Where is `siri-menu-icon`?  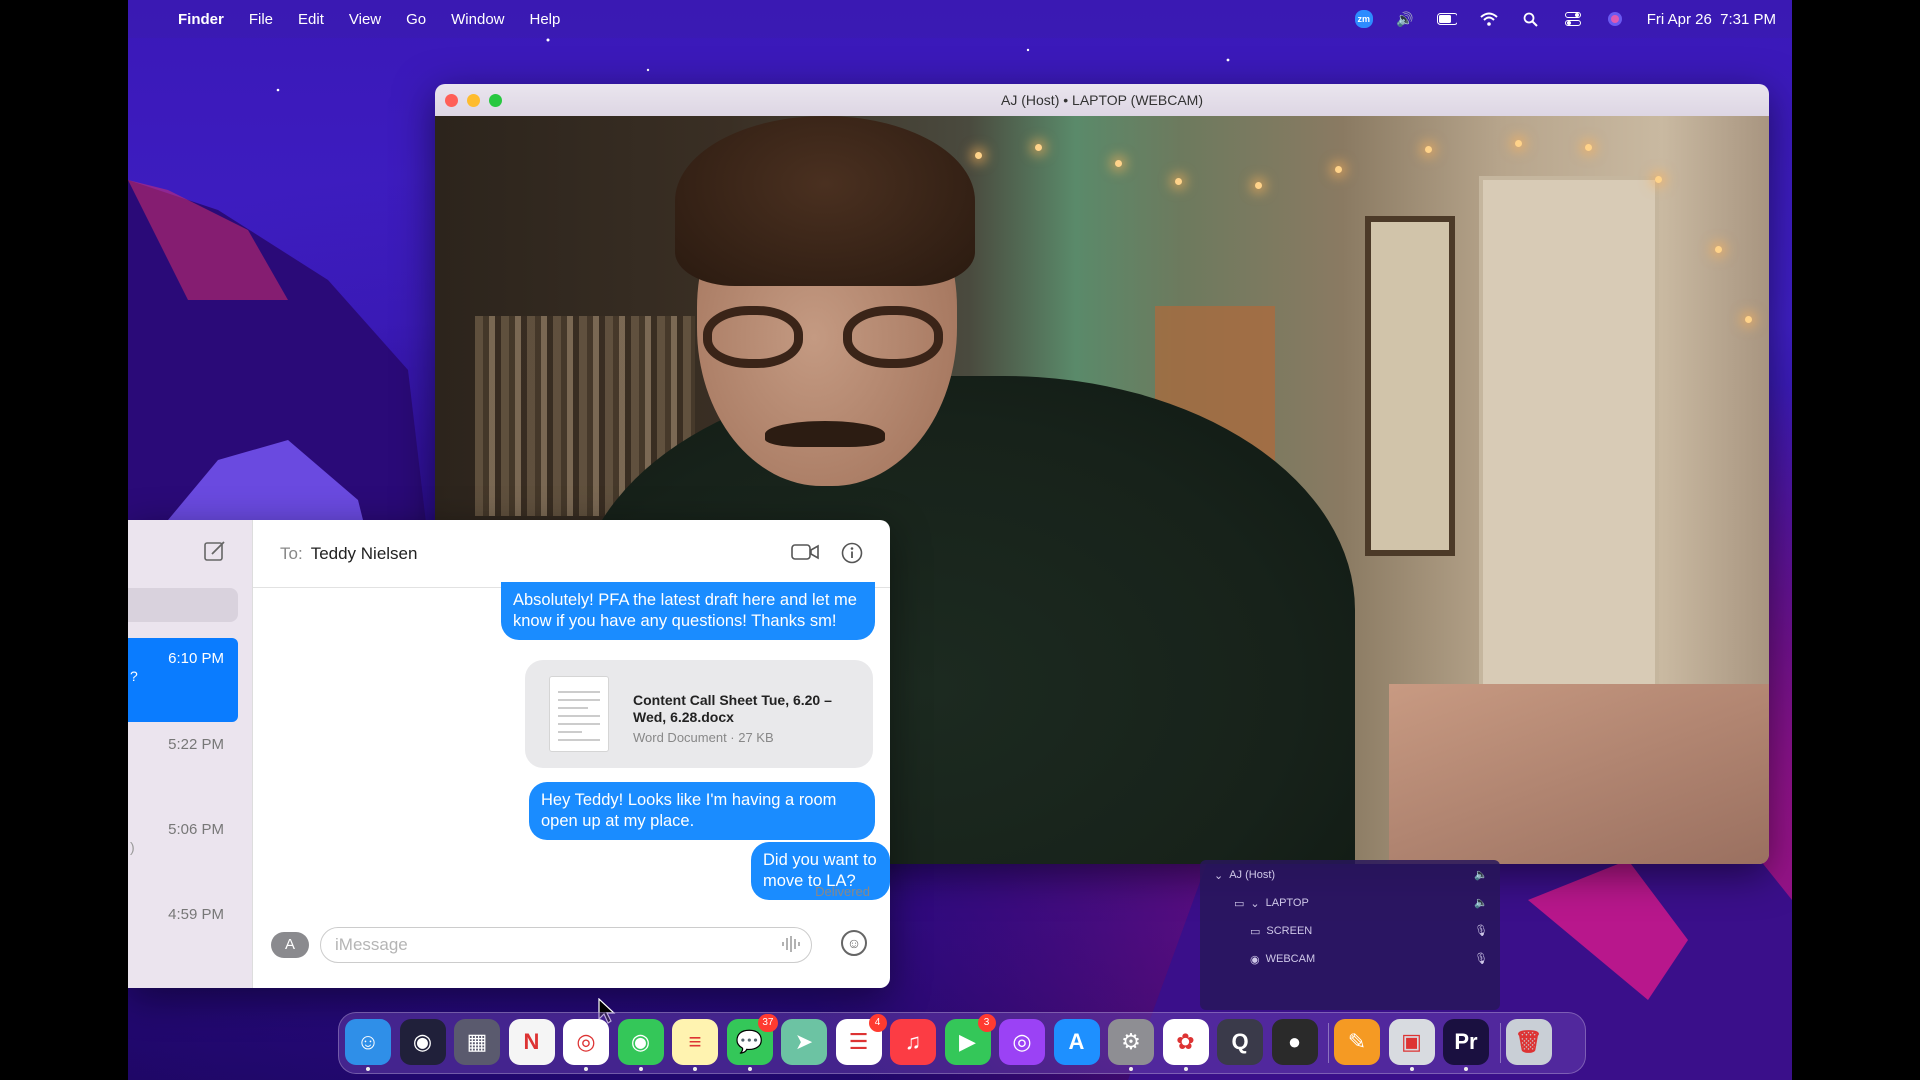 siri-menu-icon is located at coordinates (1615, 19).